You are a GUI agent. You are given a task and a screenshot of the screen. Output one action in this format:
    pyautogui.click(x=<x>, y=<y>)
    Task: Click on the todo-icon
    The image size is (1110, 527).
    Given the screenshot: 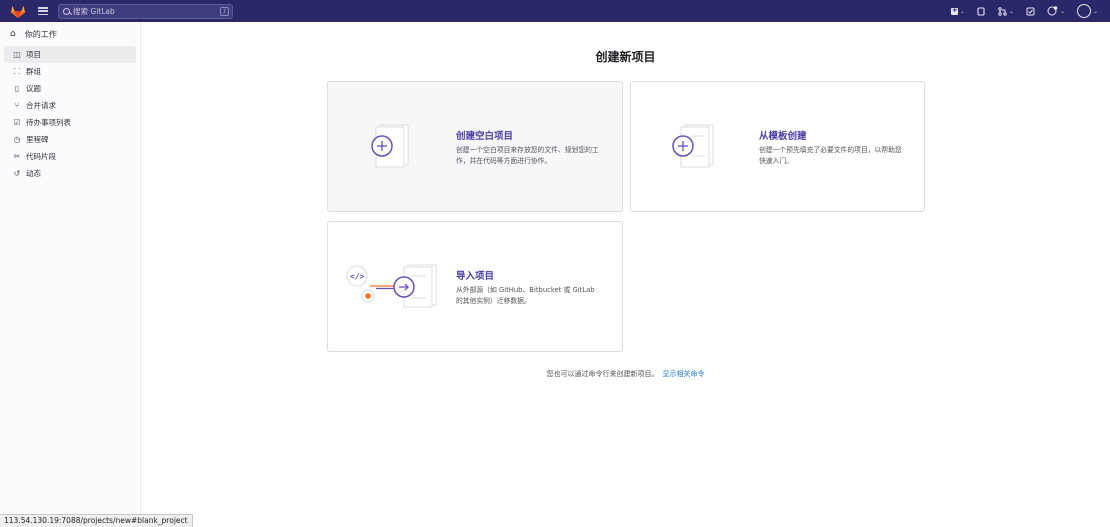 What is the action you would take?
    pyautogui.click(x=1030, y=11)
    